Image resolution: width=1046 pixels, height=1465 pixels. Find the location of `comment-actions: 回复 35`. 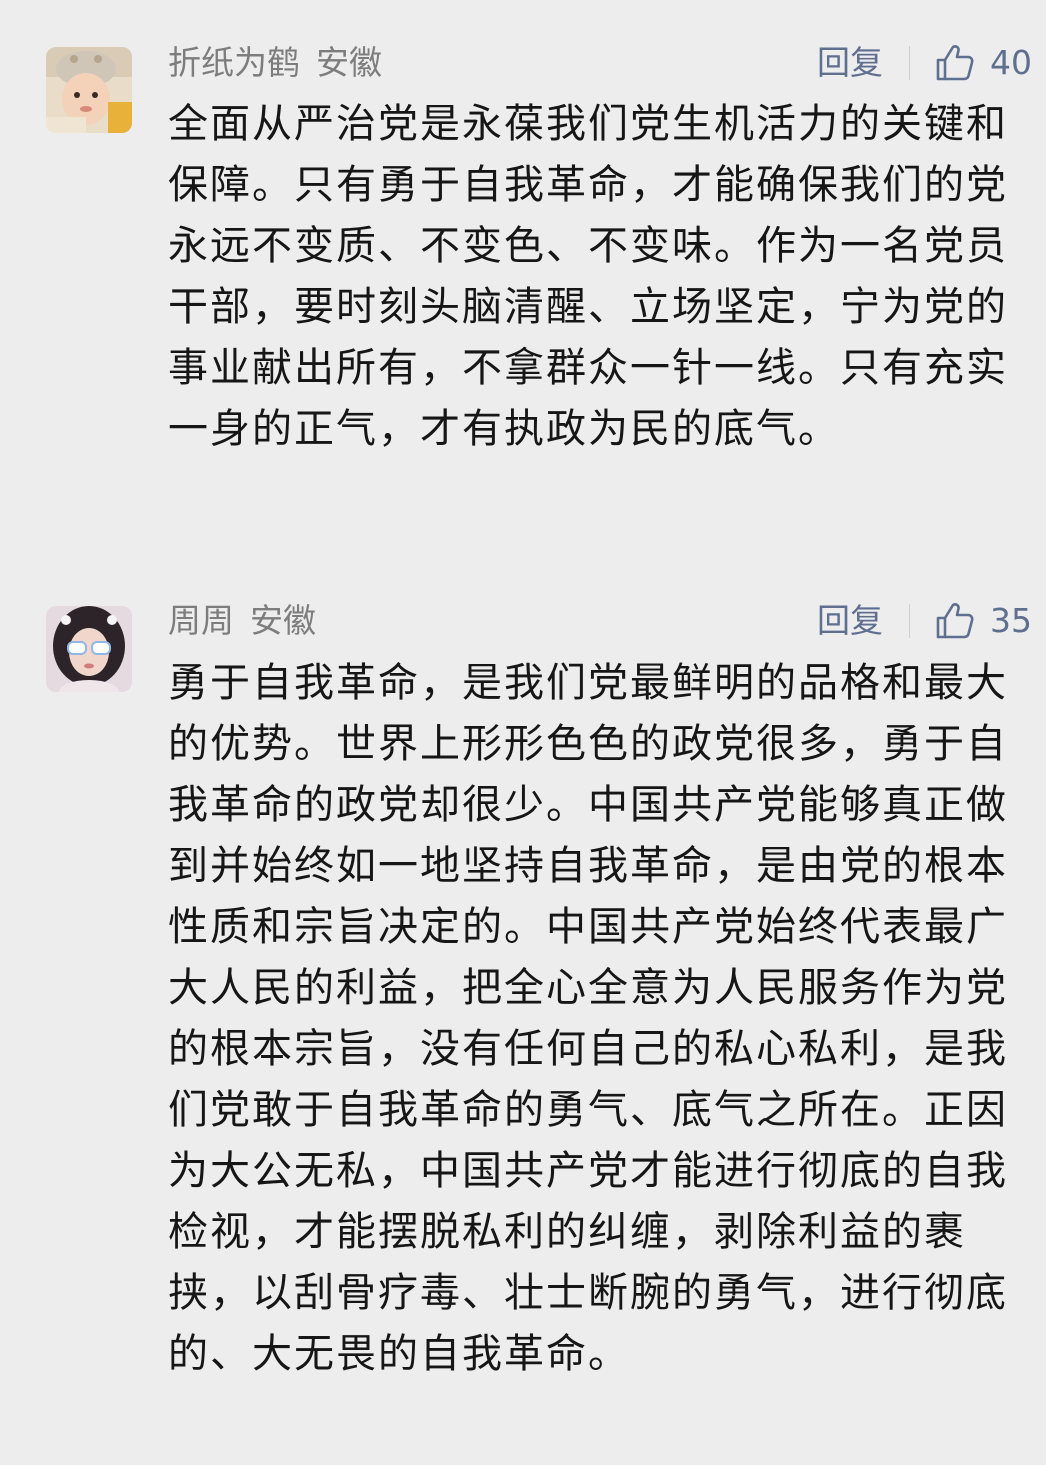

comment-actions: 回复 35 is located at coordinates (924, 621).